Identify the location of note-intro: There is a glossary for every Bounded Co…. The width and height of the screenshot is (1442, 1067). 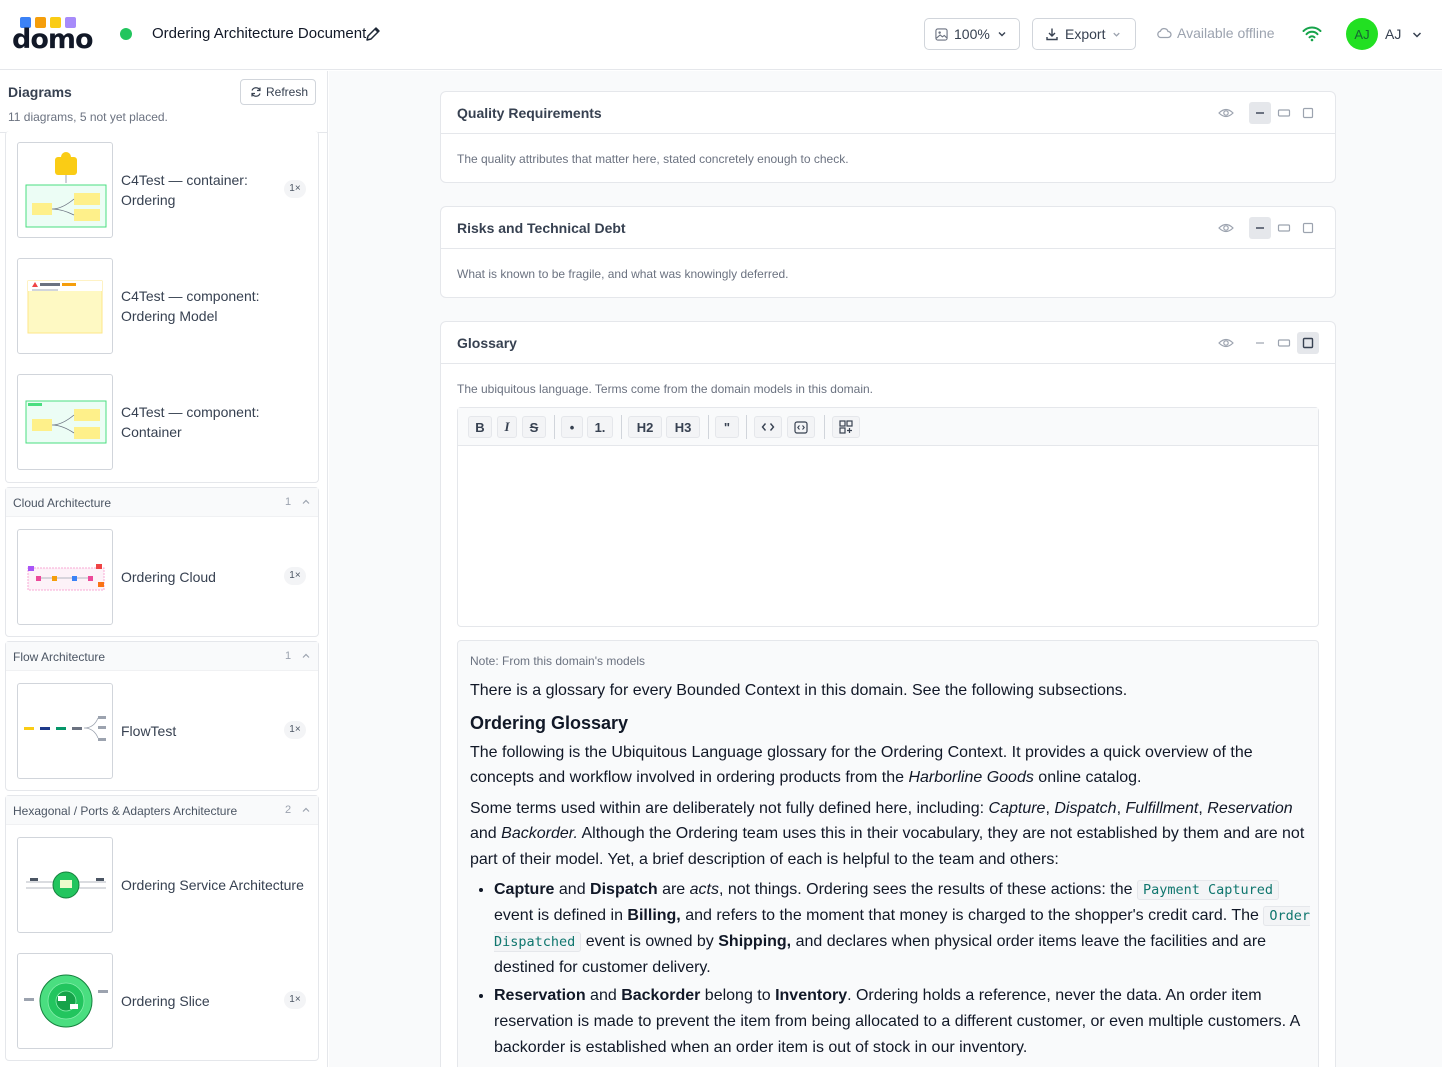
(799, 690).